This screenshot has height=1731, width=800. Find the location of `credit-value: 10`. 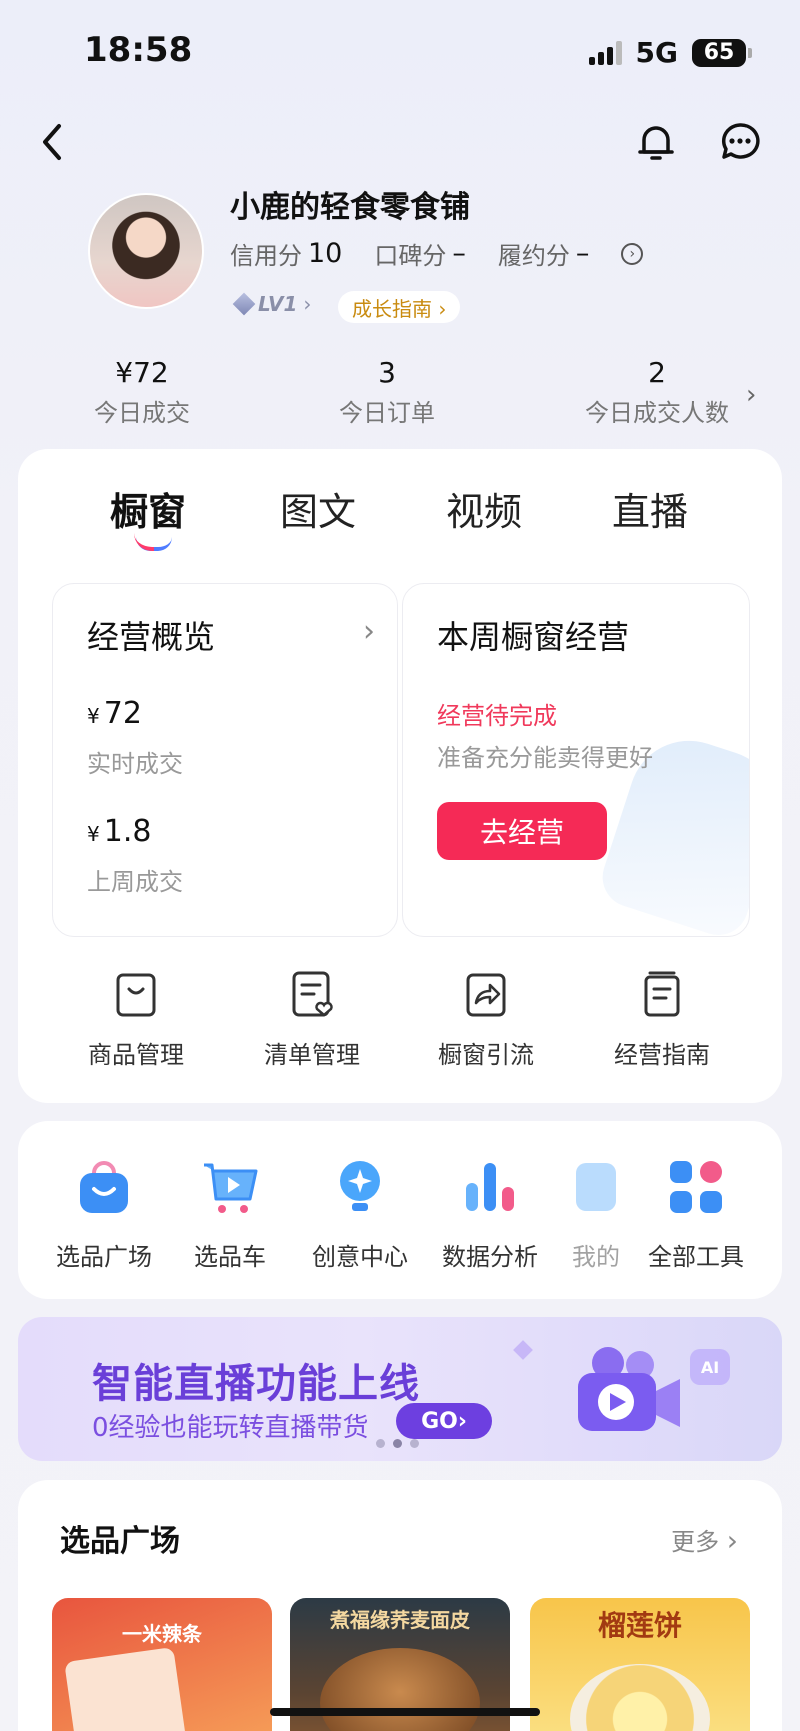

credit-value: 10 is located at coordinates (325, 253).